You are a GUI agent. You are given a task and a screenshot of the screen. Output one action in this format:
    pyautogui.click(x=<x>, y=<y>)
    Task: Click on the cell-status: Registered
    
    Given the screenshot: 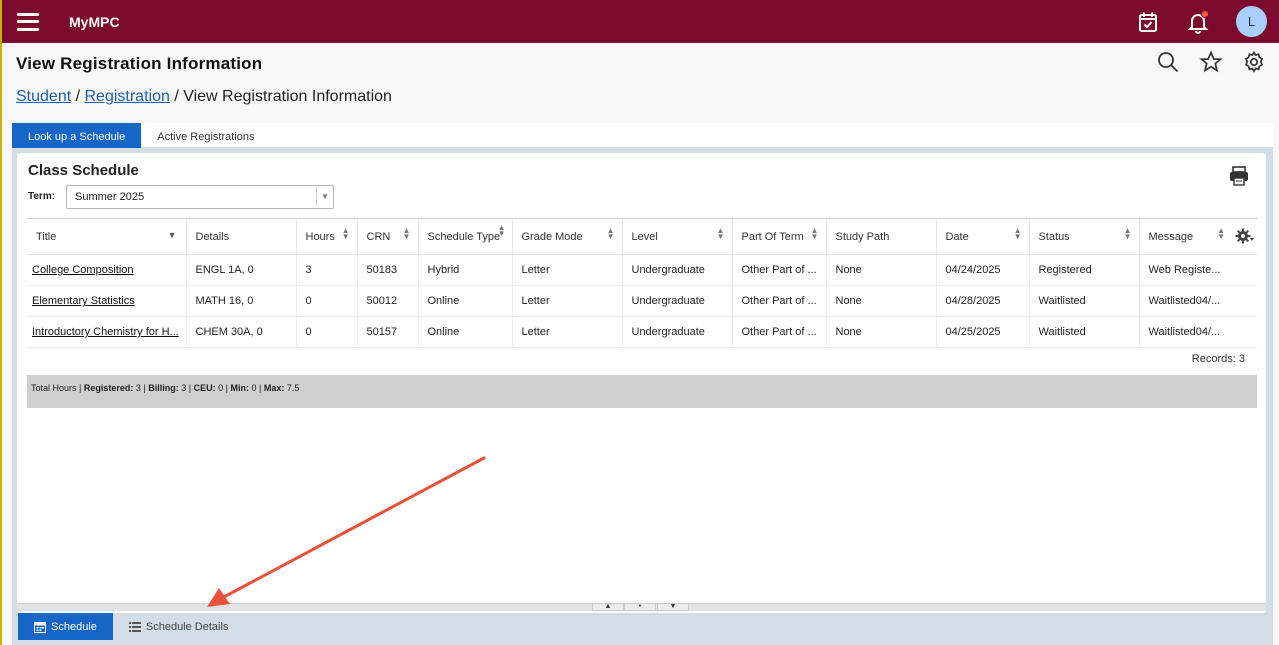 What is the action you would take?
    pyautogui.click(x=1084, y=270)
    